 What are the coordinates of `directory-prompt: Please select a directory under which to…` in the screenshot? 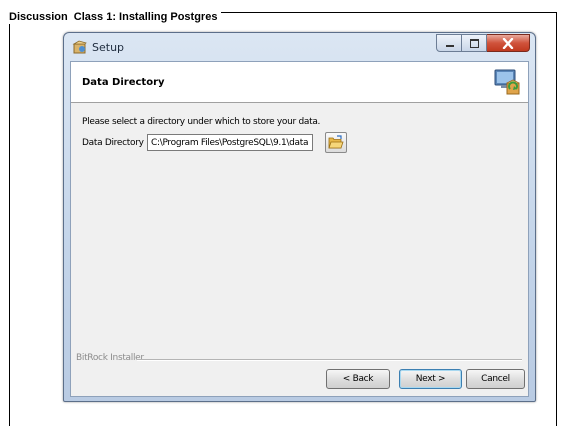 It's located at (201, 122).